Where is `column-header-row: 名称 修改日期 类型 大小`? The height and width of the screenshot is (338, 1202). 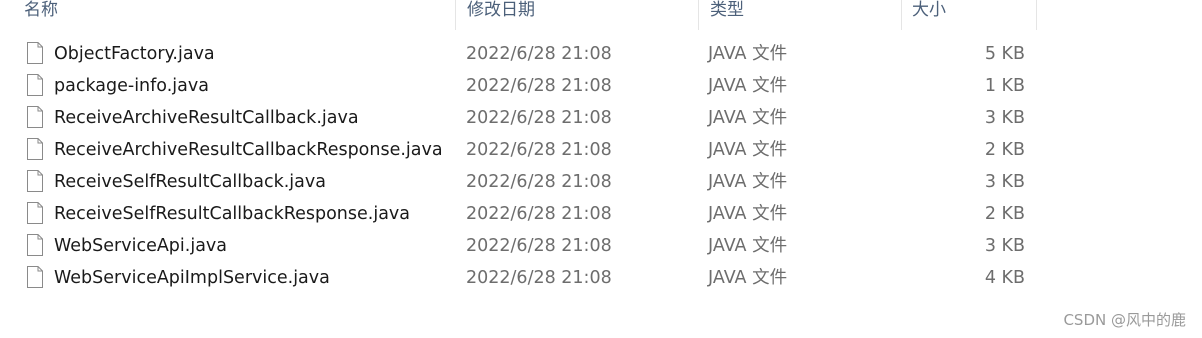
column-header-row: 名称 修改日期 类型 大小 is located at coordinates (518, 15).